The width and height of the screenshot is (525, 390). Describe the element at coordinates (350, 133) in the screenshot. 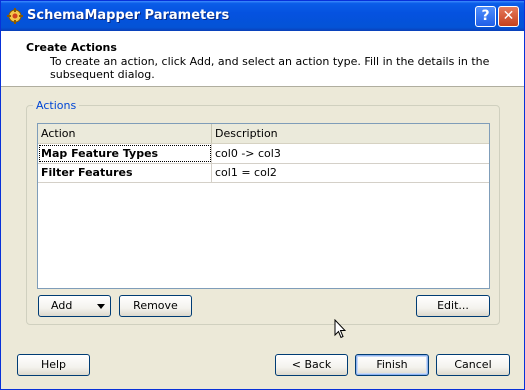

I see `column-header-description: Description` at that location.